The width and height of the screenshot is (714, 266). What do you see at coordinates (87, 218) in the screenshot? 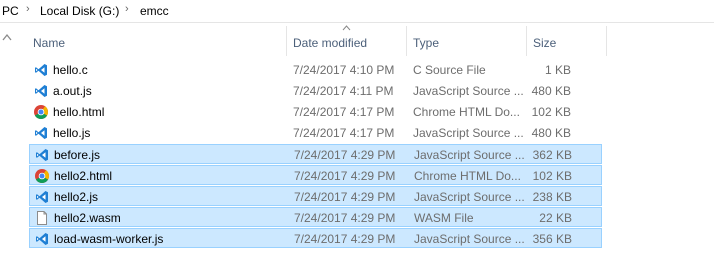
I see `file-name: hello2.wasm` at bounding box center [87, 218].